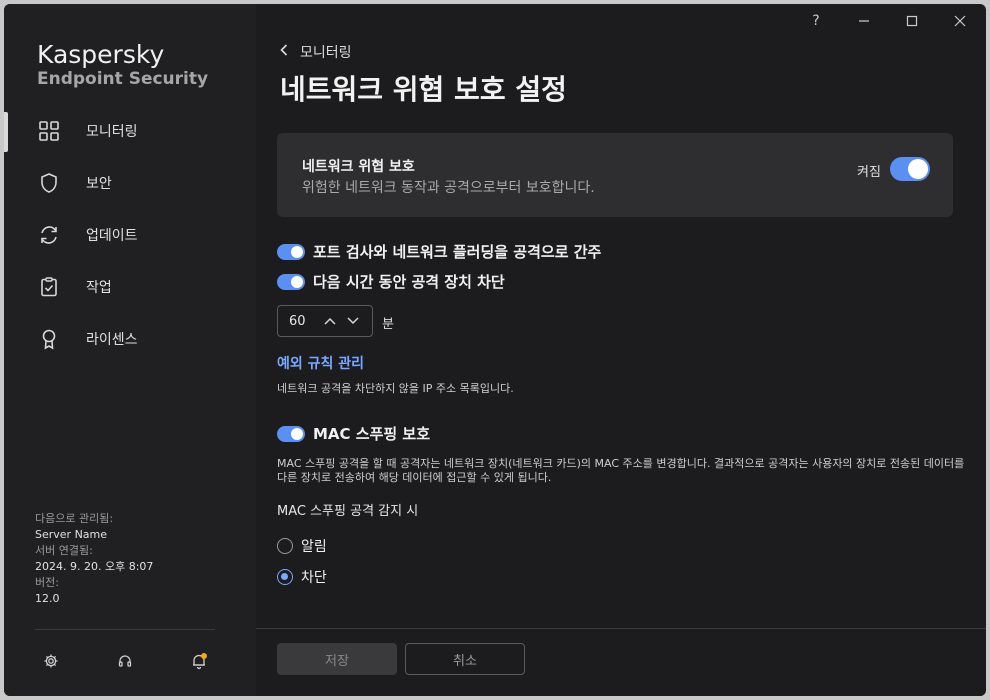  Describe the element at coordinates (291, 251) in the screenshot. I see `port-scan-toggle` at that location.